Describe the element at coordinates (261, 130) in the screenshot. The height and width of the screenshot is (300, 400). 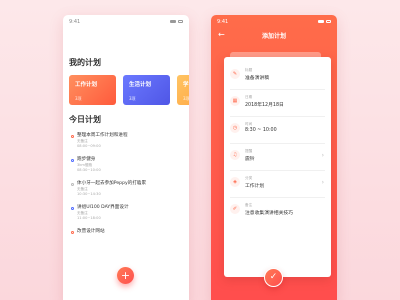
I see `field-value: 8:30 ~ 10:00` at that location.